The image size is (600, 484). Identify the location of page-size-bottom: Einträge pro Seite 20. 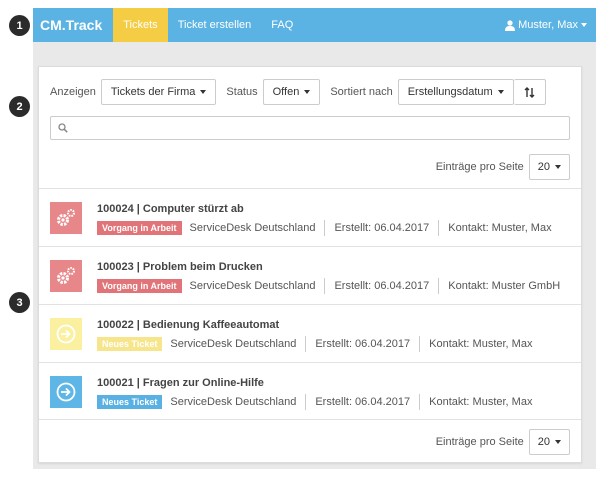
(503, 442).